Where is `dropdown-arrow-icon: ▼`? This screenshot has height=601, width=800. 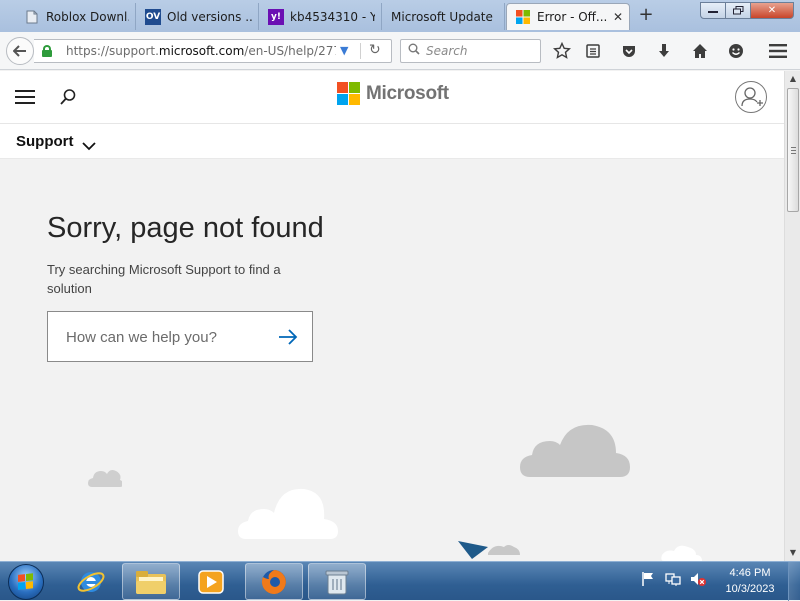
dropdown-arrow-icon: ▼ is located at coordinates (344, 50).